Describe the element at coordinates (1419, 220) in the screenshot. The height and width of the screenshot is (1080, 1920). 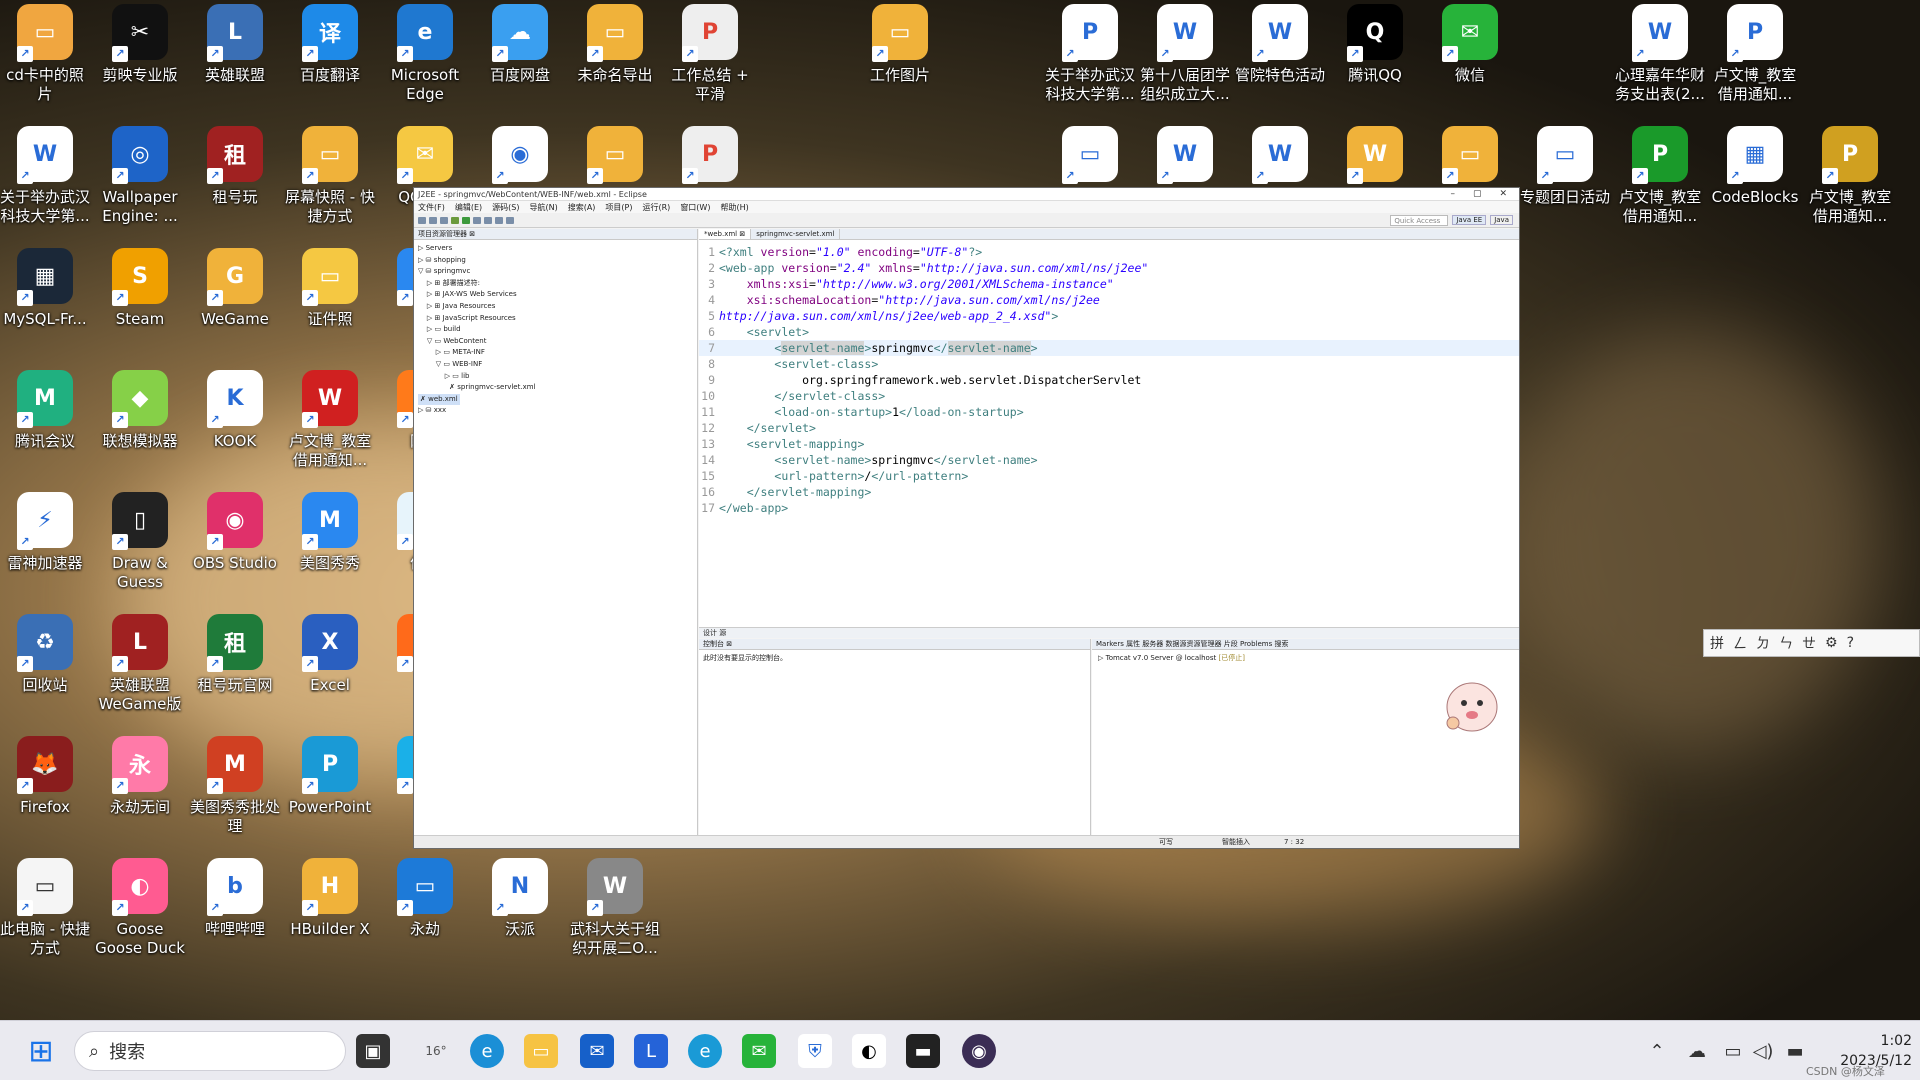
I see `quick-access-input: Quick Access` at that location.